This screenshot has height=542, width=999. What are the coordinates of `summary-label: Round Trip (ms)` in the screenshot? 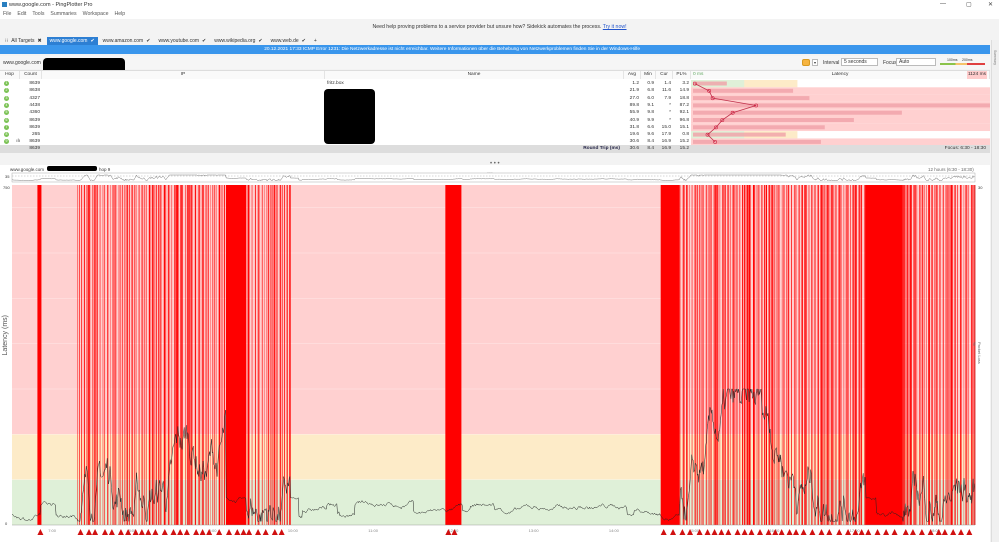 It's located at (601, 148).